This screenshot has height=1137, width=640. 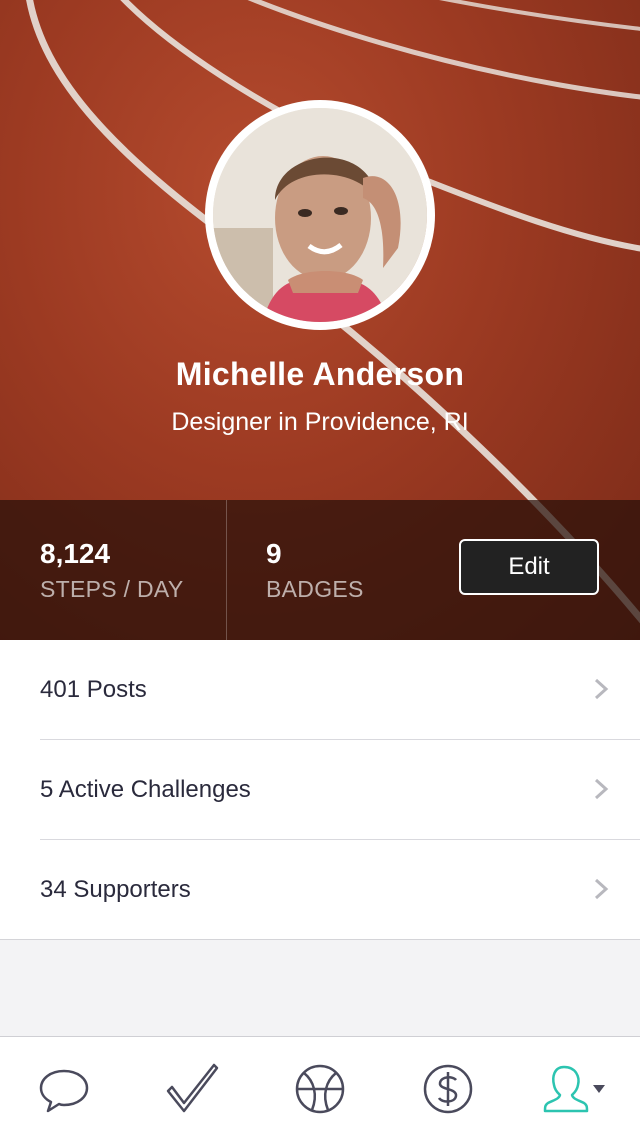 I want to click on chat-bubble-icon, so click(x=64, y=1091).